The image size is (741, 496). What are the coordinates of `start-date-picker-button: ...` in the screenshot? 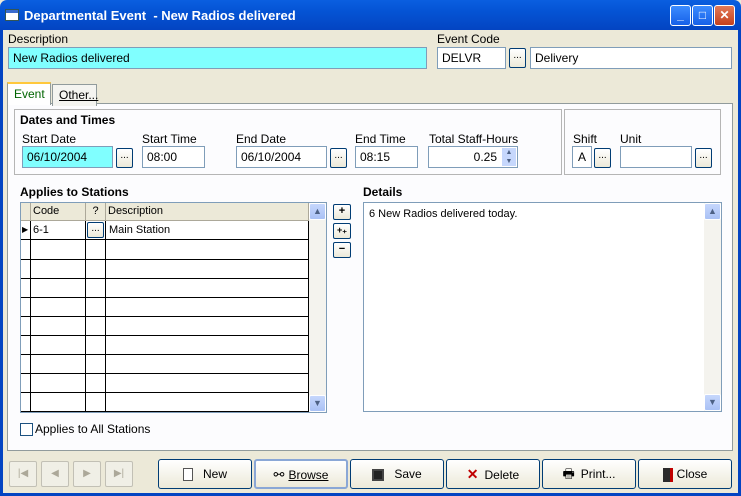 It's located at (124, 158).